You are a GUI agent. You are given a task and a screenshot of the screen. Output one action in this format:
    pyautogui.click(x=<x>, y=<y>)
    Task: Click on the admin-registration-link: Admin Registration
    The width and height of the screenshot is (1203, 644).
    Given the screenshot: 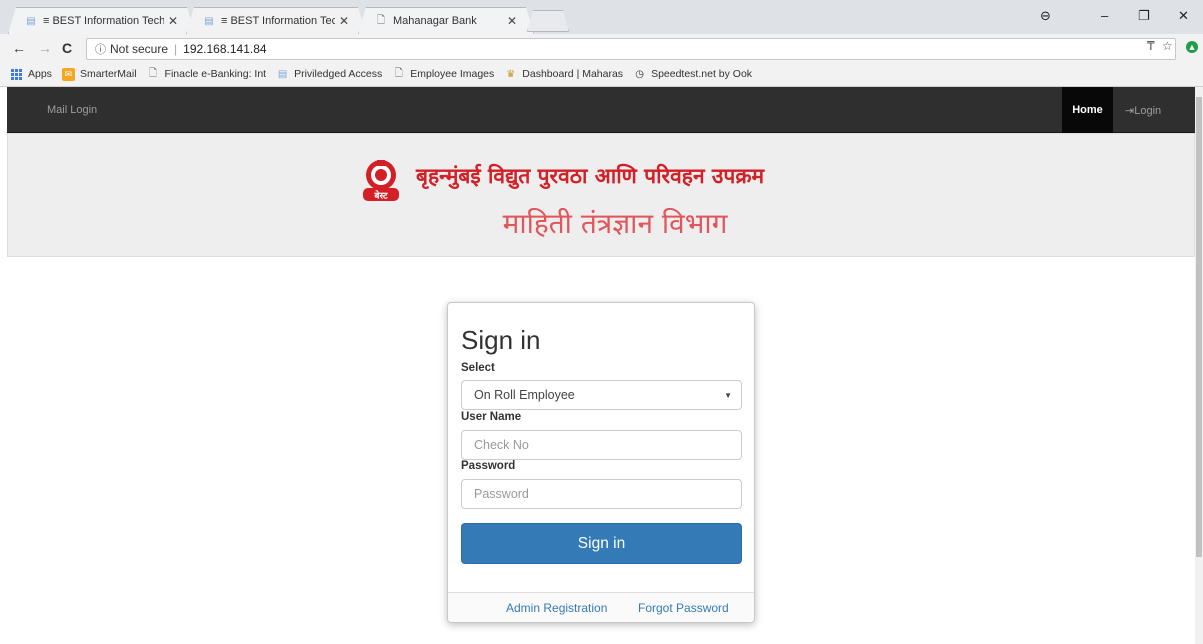 What is the action you would take?
    pyautogui.click(x=556, y=608)
    